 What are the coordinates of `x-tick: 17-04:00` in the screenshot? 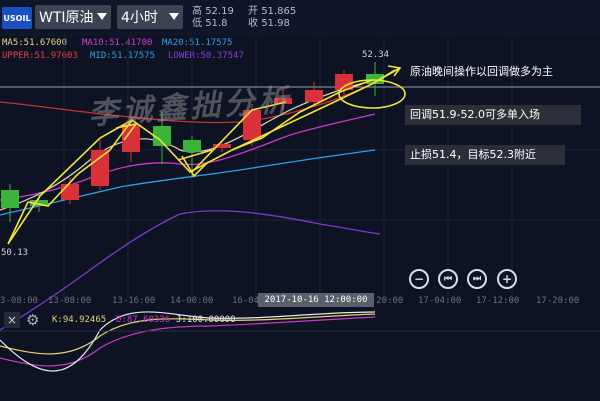 It's located at (440, 301).